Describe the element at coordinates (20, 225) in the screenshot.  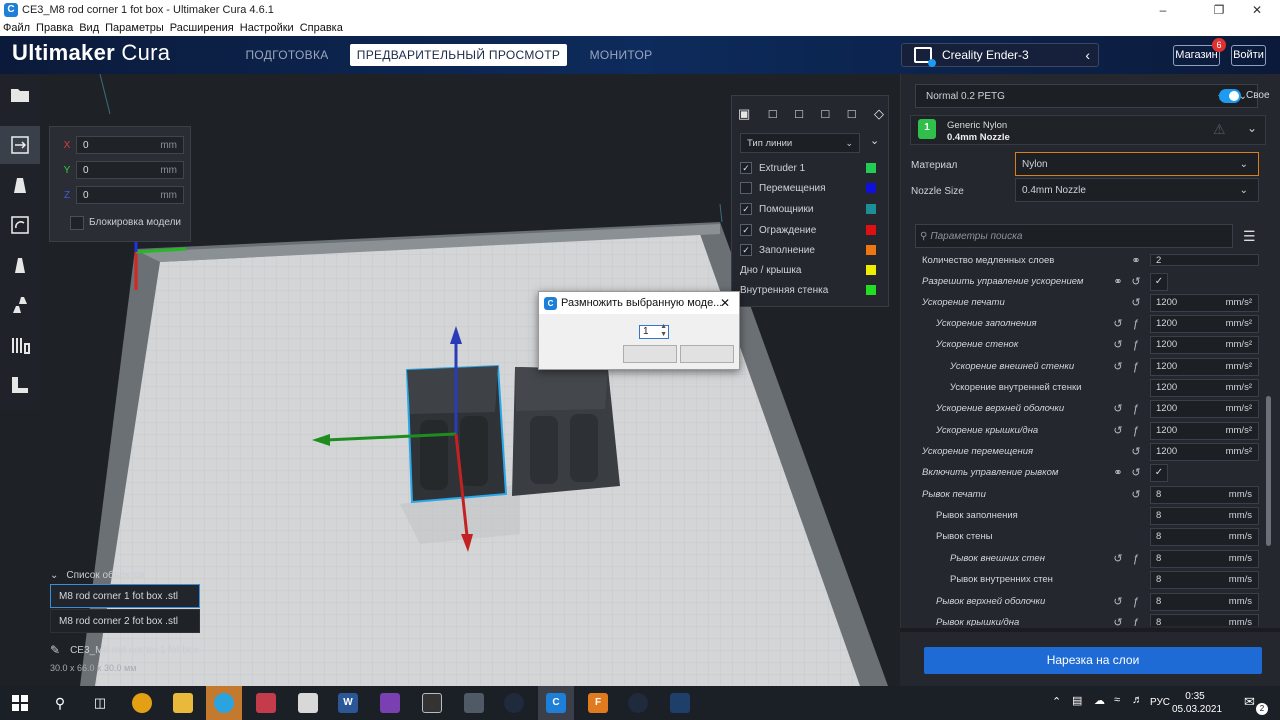
I see `rotate-tool` at that location.